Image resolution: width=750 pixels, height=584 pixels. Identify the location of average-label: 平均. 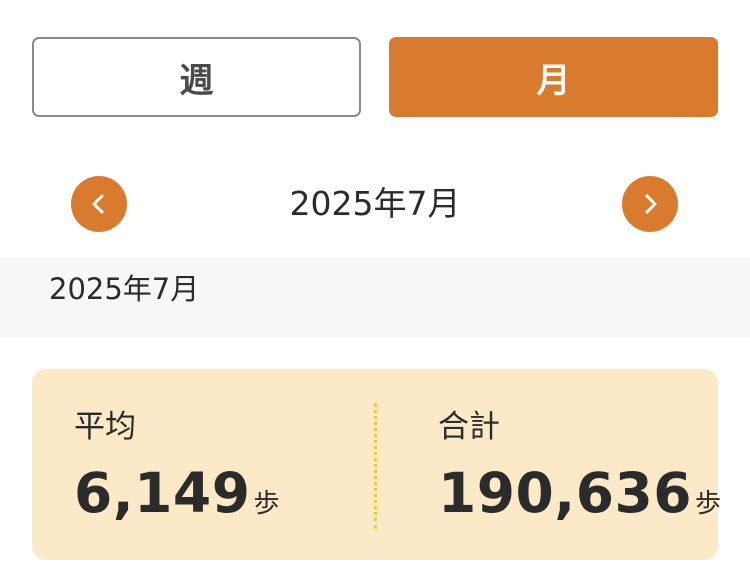
(105, 427).